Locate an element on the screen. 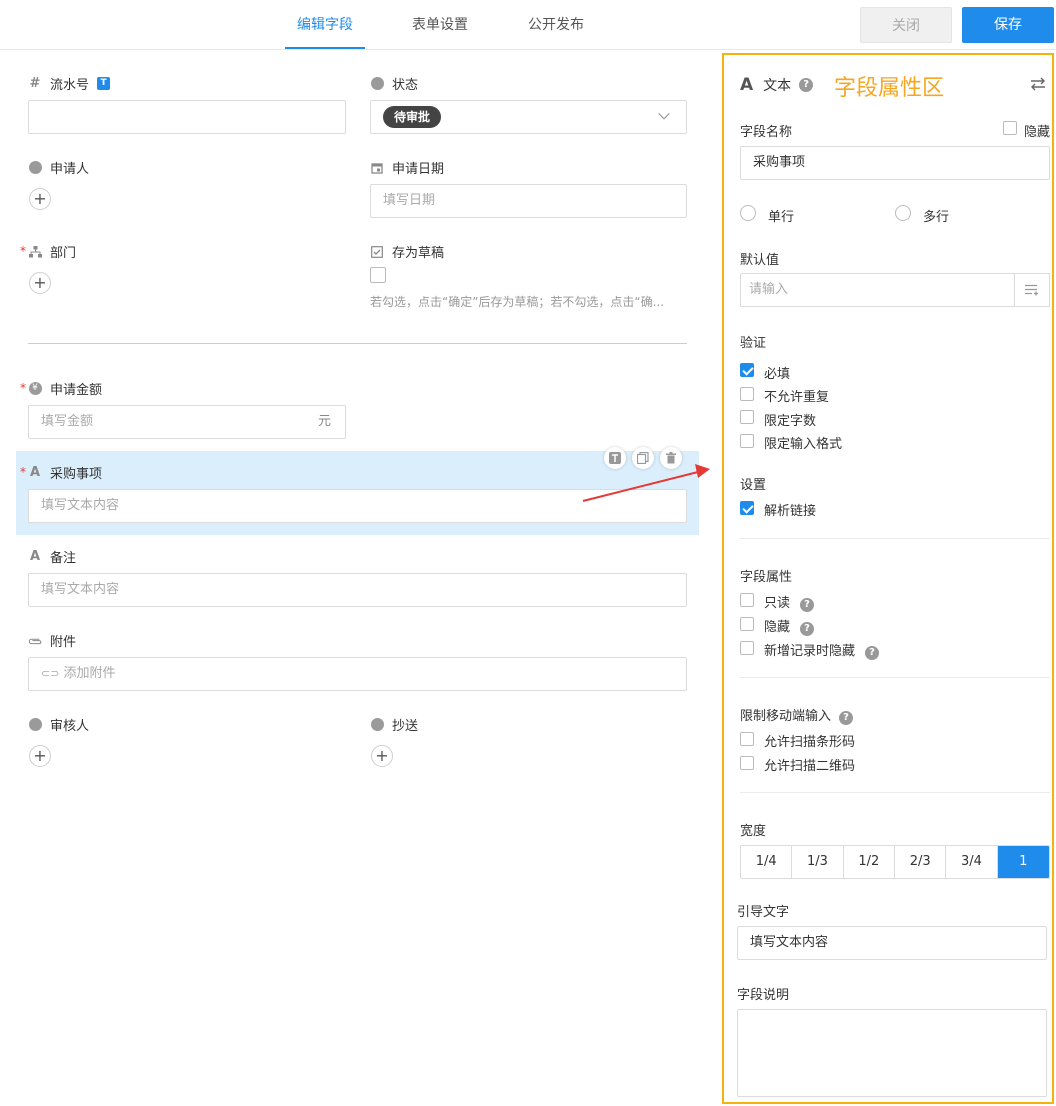 Image resolution: width=1056 pixels, height=1106 pixels. width-selector: 1/4 1/3 1/2 2/3 3/4 1 is located at coordinates (895, 862).